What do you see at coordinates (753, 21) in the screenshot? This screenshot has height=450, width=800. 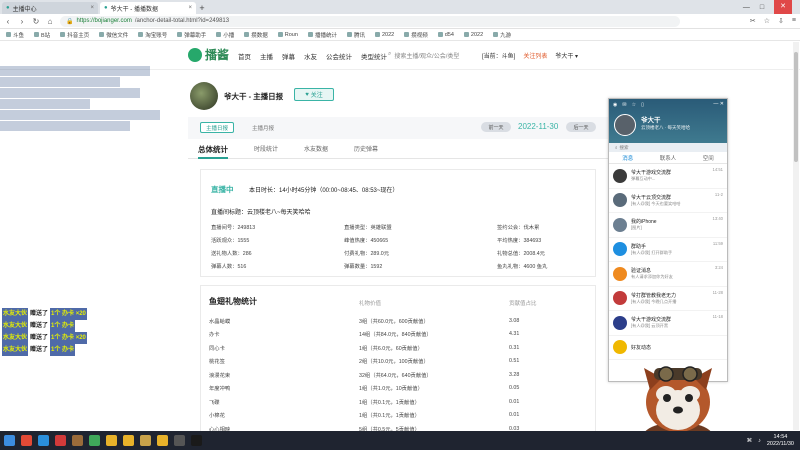 I see `cut-icon: ✂` at bounding box center [753, 21].